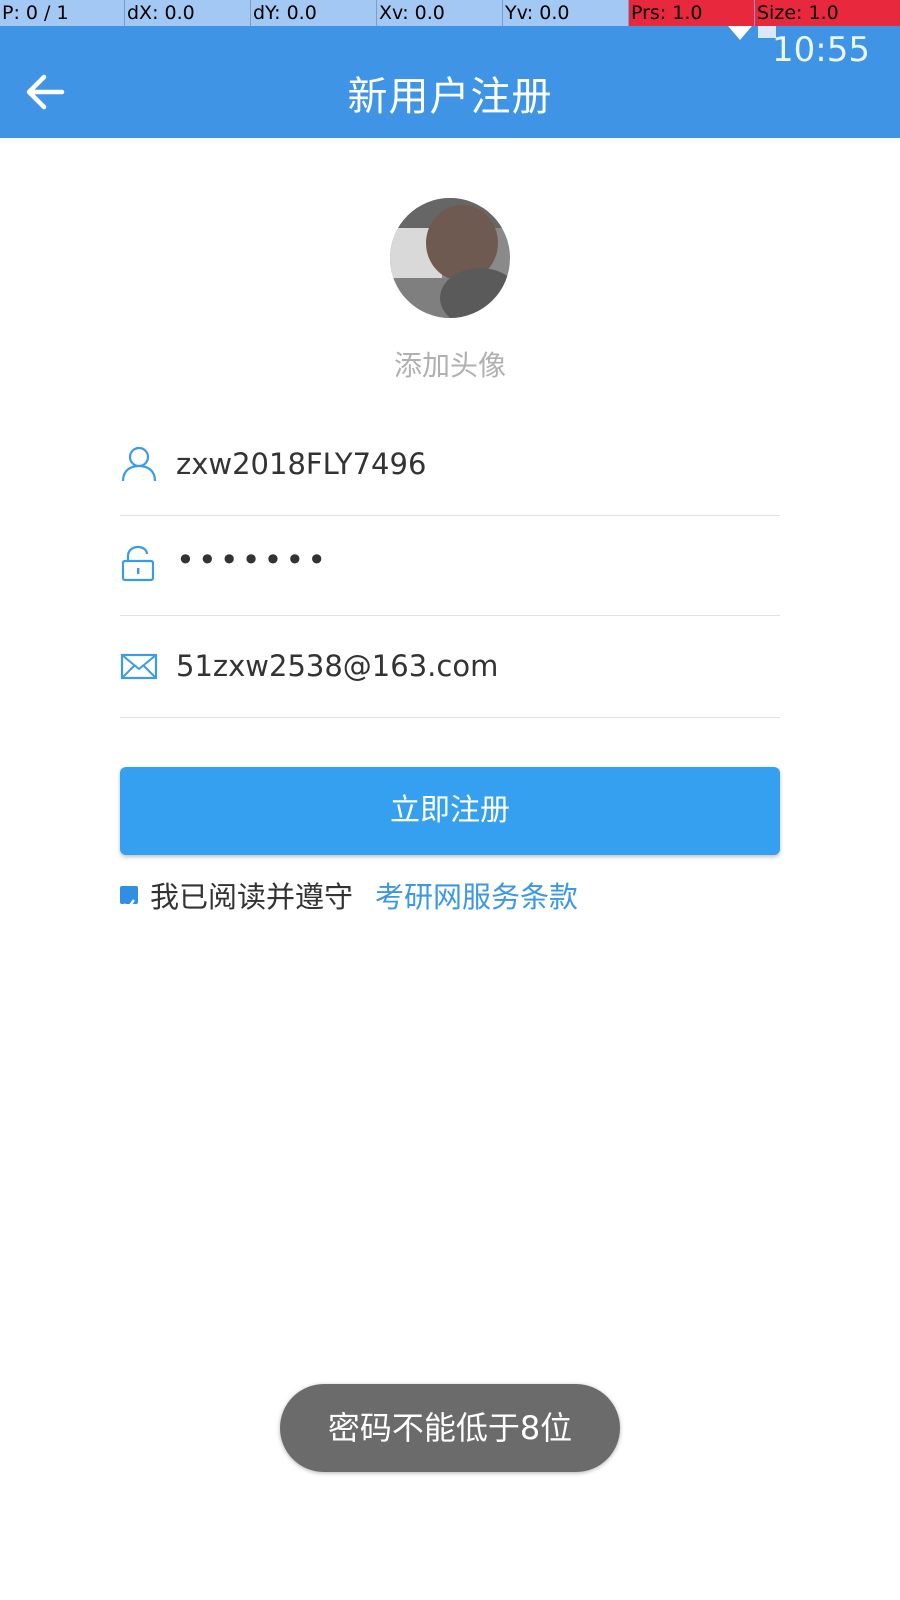  I want to click on email-input, so click(471, 666).